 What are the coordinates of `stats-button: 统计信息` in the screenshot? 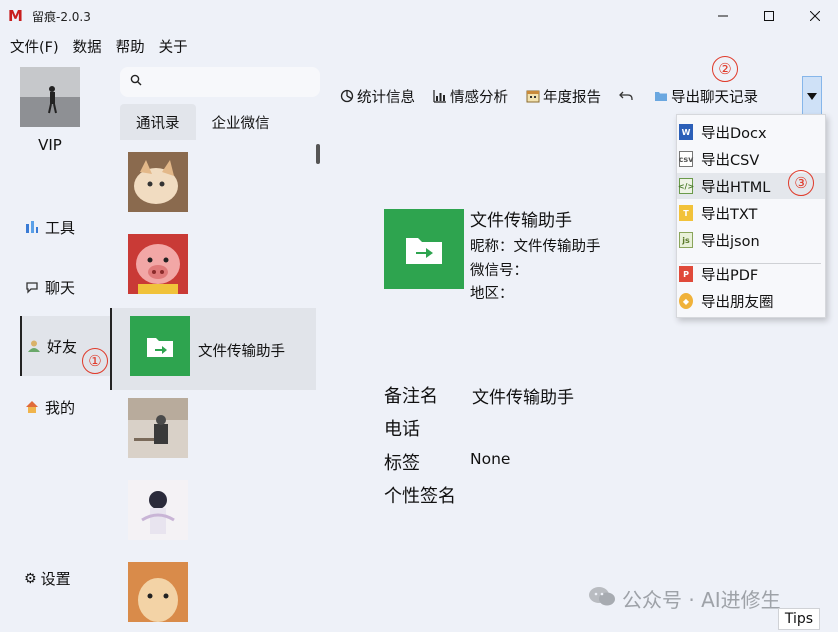 It's located at (377, 96).